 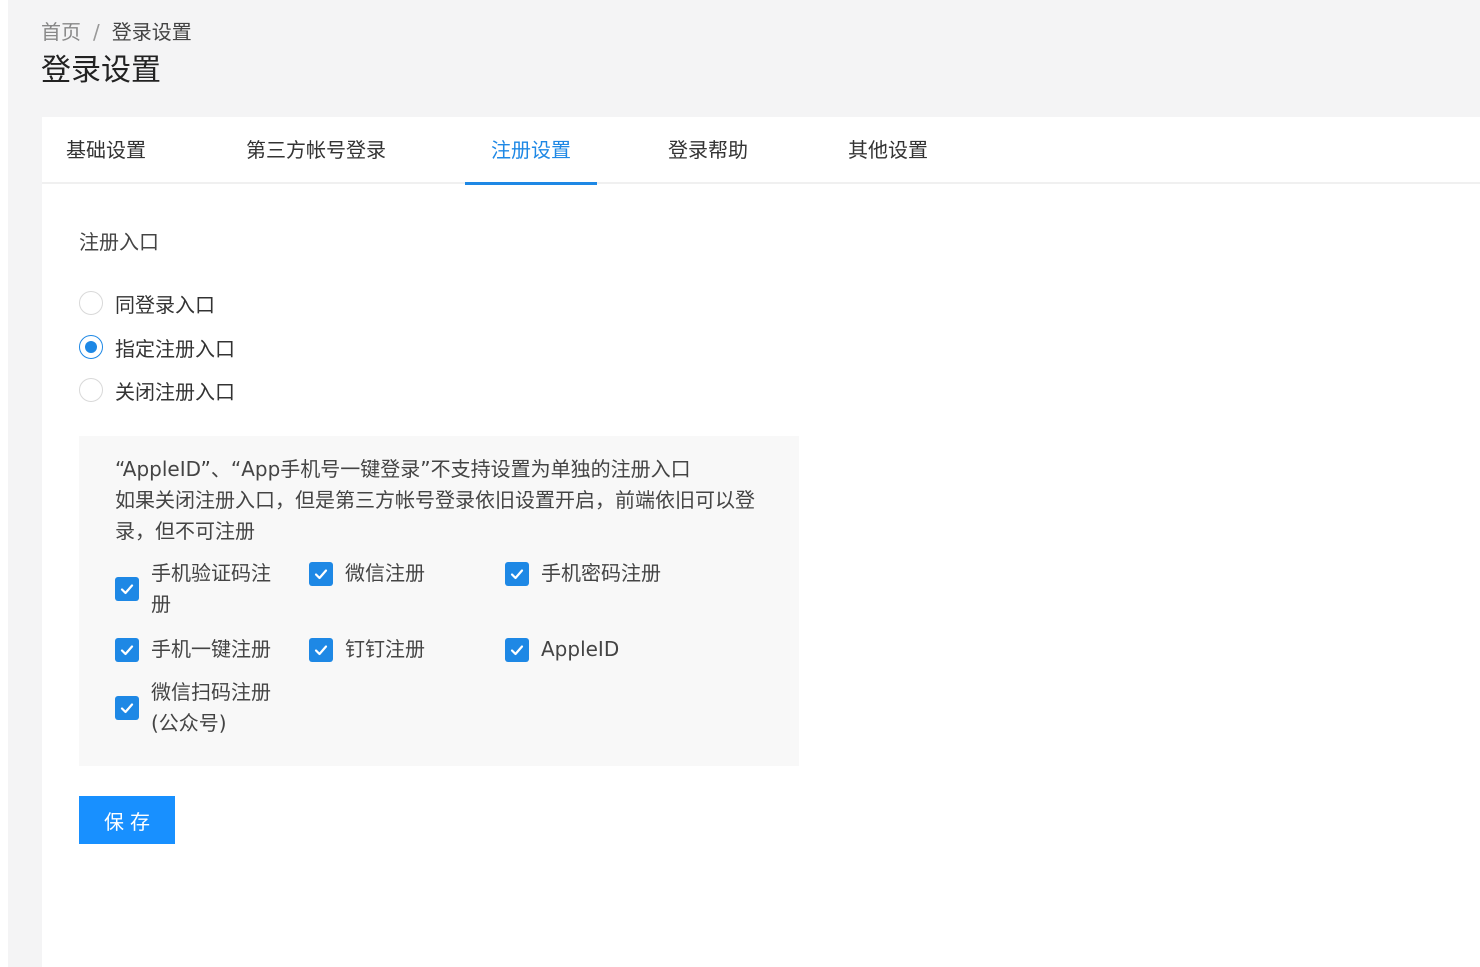 What do you see at coordinates (385, 649) in the screenshot?
I see `checkbox-label: 钉钉注册` at bounding box center [385, 649].